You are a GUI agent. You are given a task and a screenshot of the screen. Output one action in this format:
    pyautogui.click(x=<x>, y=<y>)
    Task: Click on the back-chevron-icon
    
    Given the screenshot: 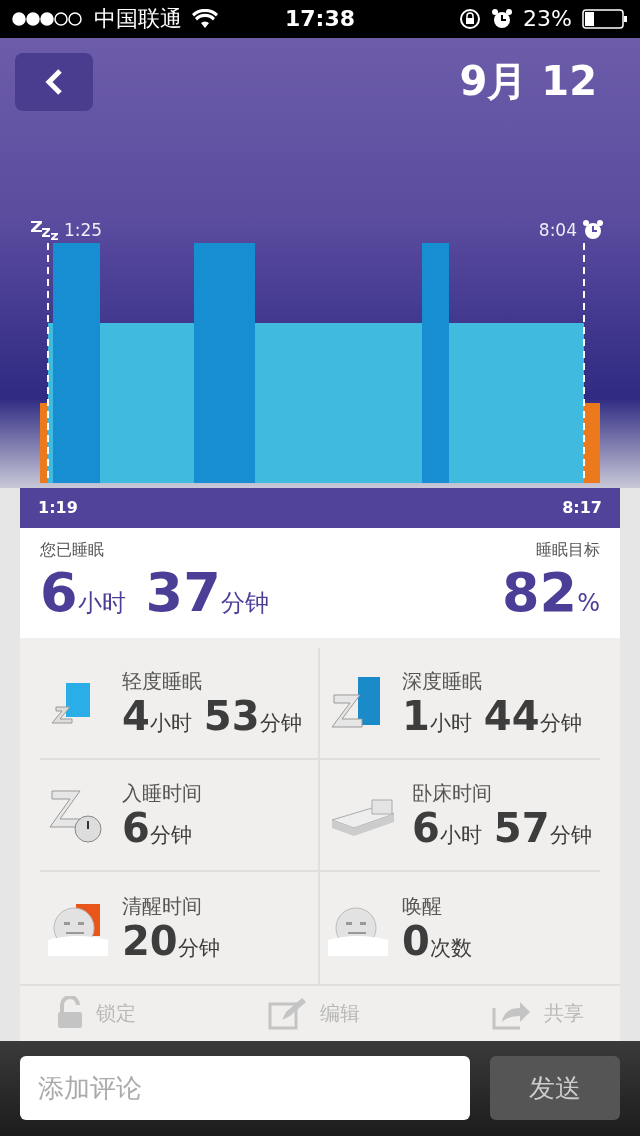 What is the action you would take?
    pyautogui.click(x=54, y=81)
    